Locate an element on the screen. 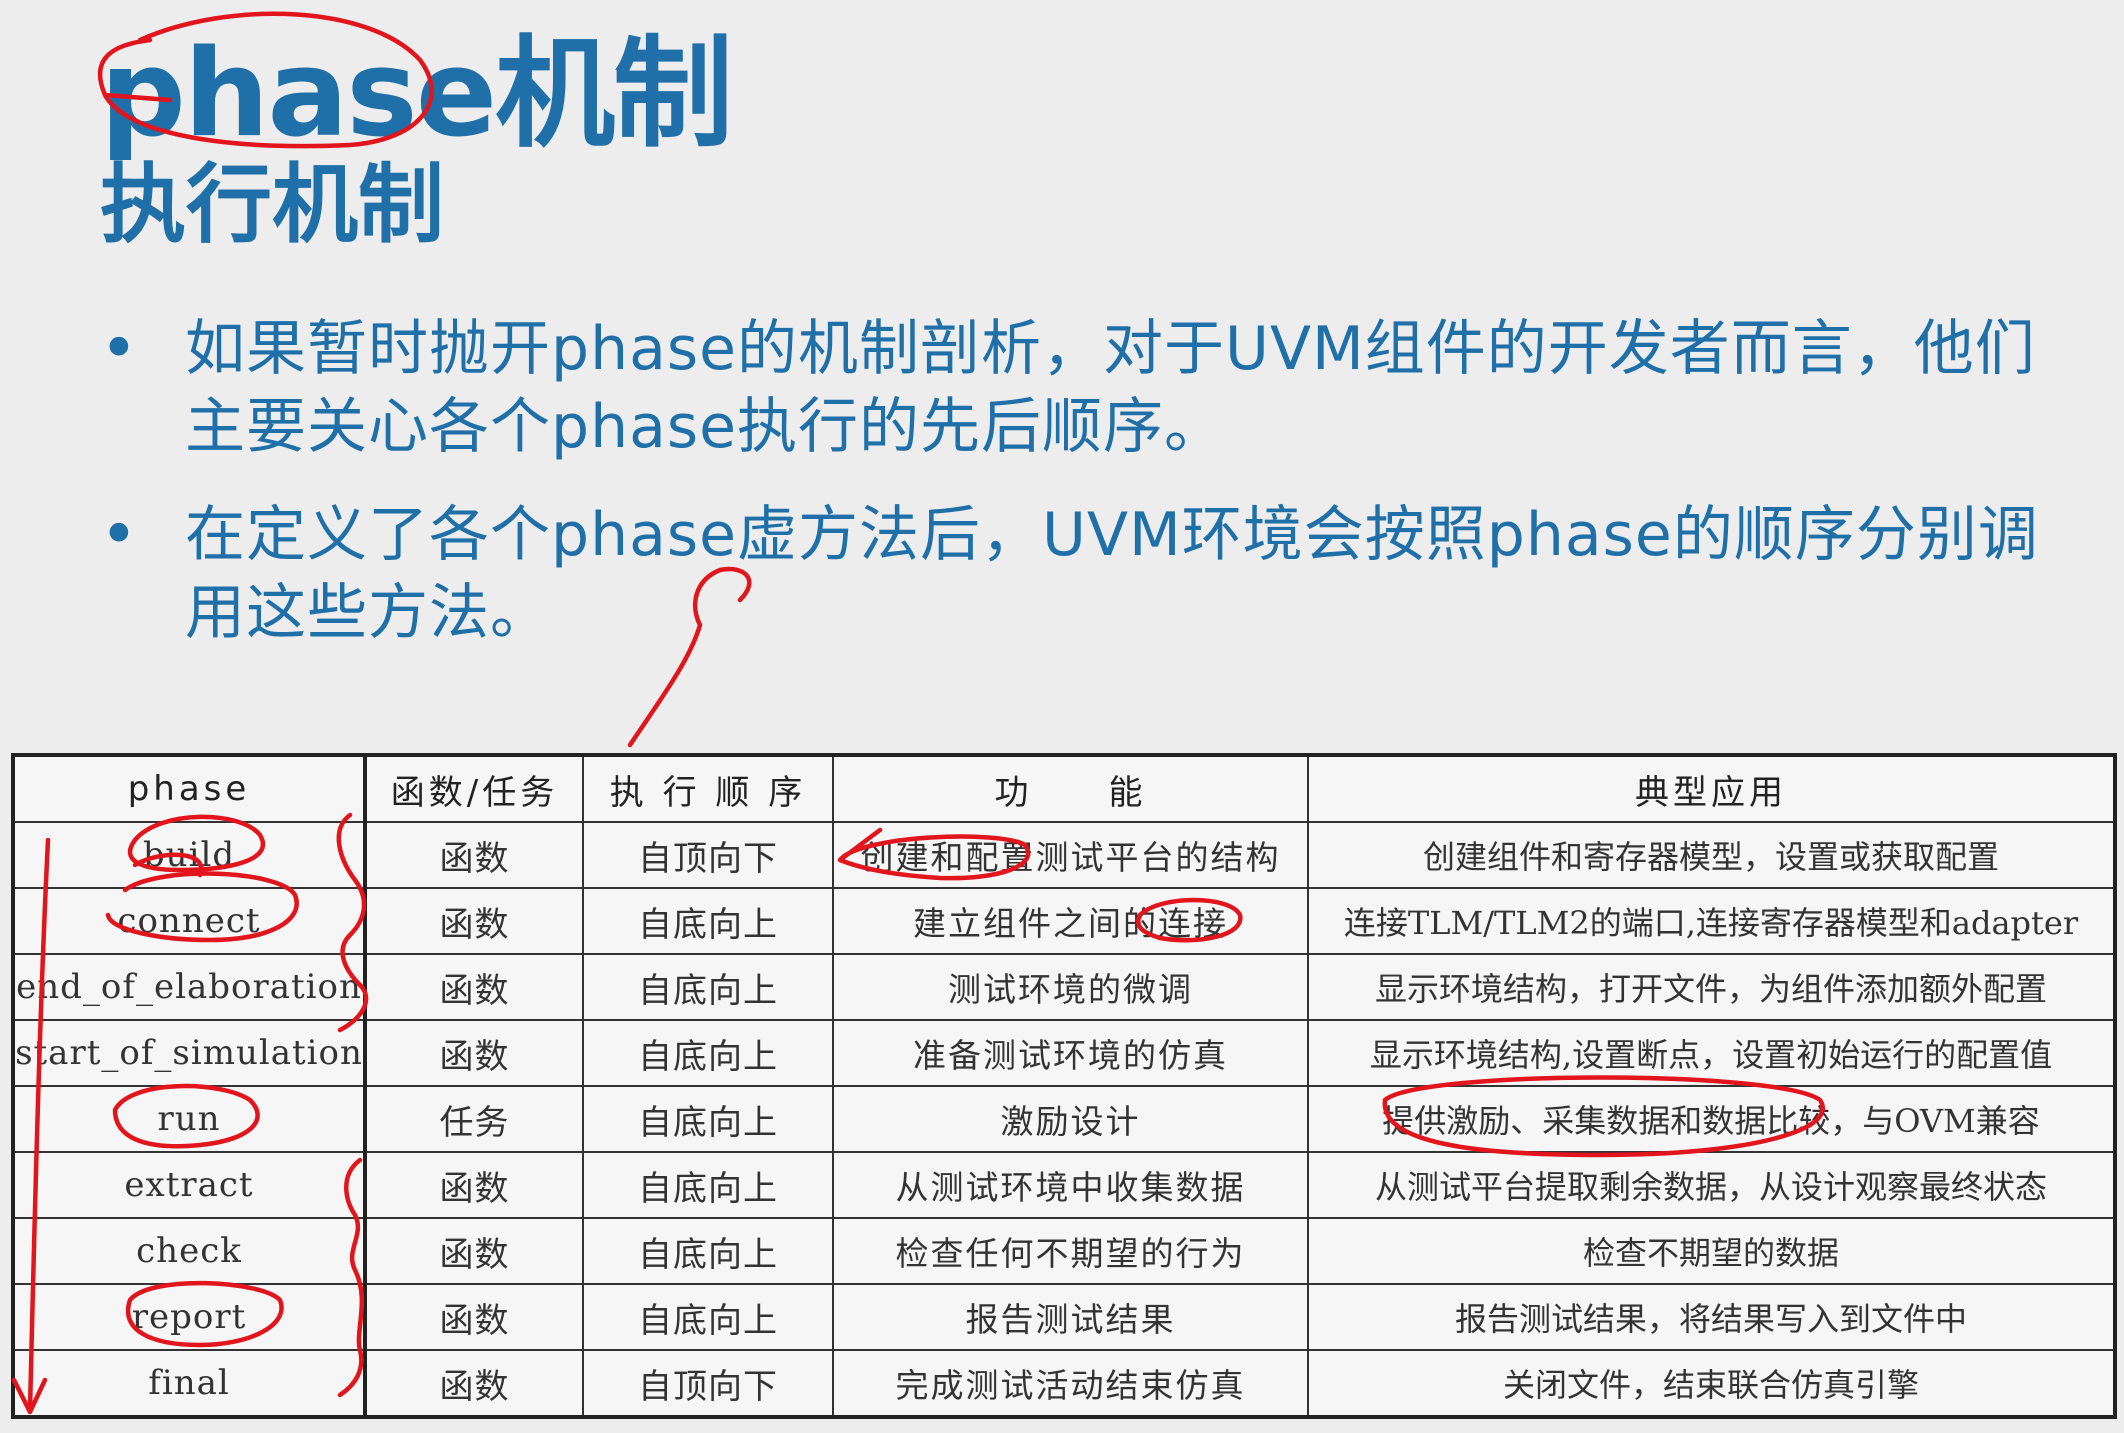 The image size is (2124, 1433). cell-usage: 创建组件和寄存器模型，设置或获取配置 is located at coordinates (1711, 855).